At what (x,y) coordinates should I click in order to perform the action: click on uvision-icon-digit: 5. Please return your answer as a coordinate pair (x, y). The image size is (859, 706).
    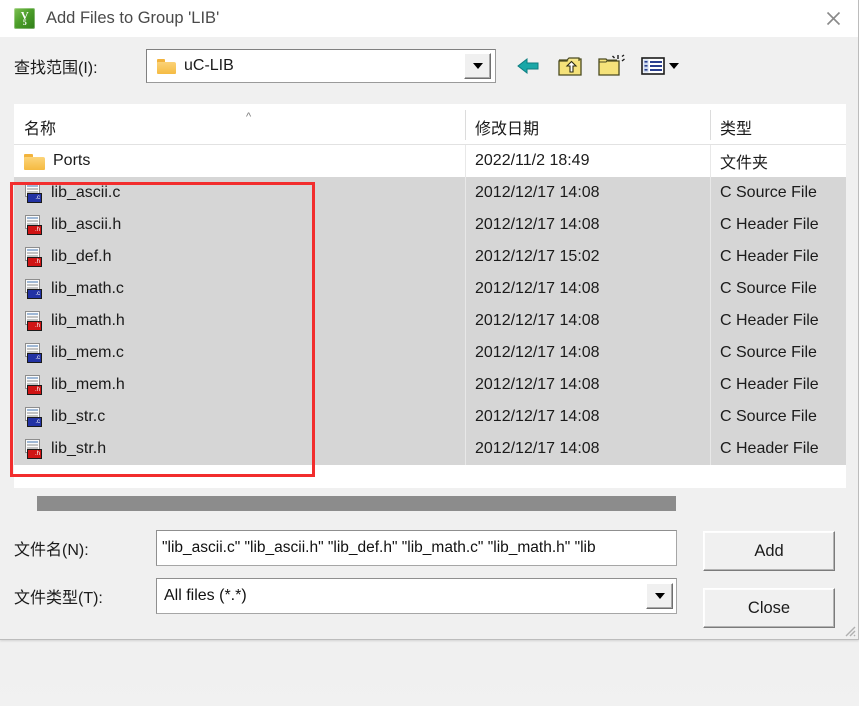
    Looking at the image, I should click on (24, 22).